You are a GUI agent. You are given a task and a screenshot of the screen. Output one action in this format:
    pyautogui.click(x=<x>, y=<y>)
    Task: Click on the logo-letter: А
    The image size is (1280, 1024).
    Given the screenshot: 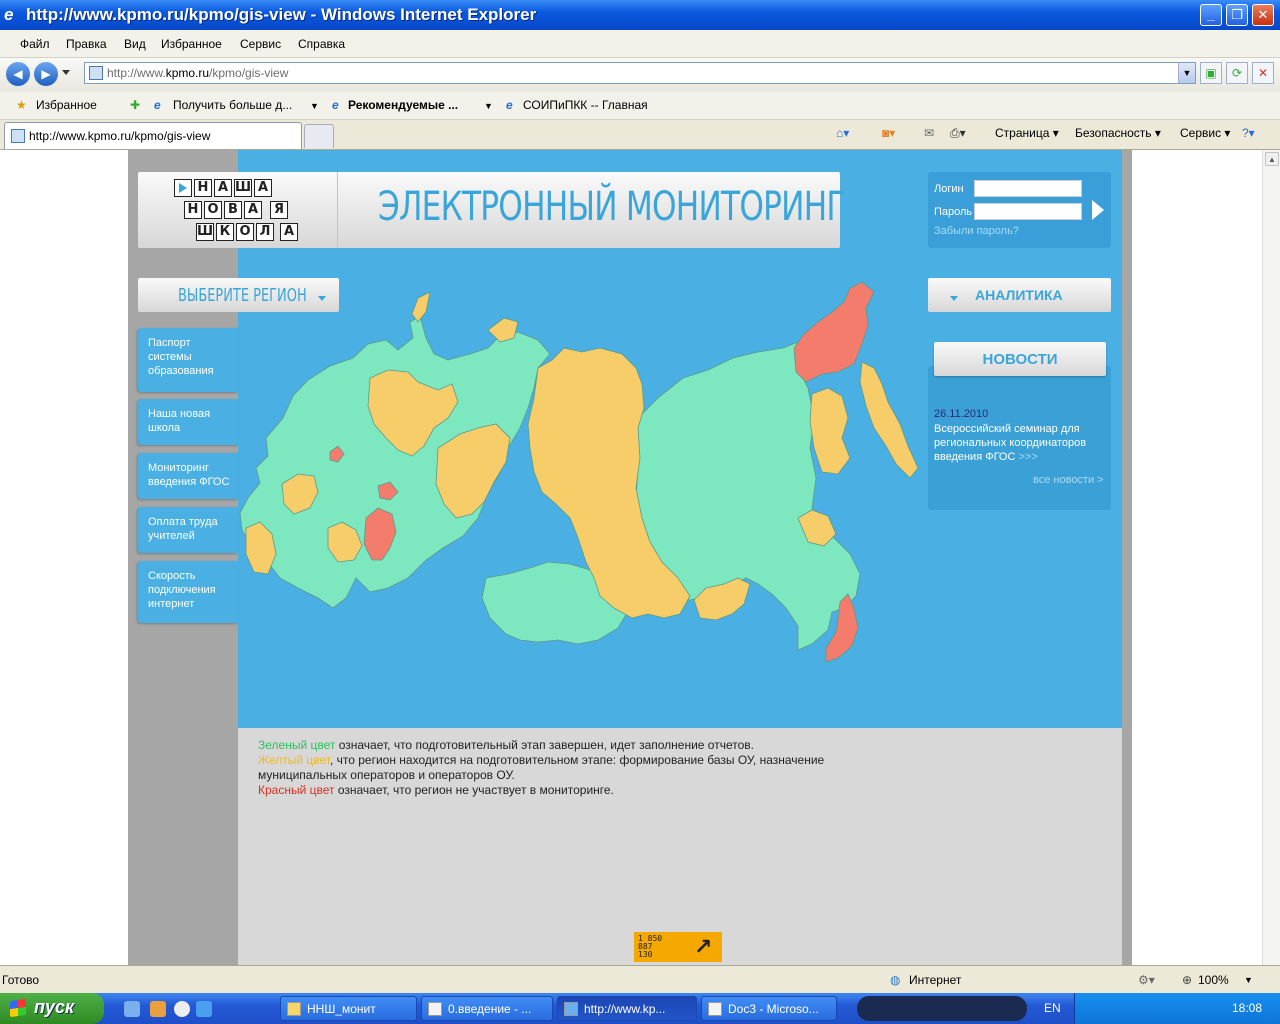 What is the action you would take?
    pyautogui.click(x=253, y=210)
    